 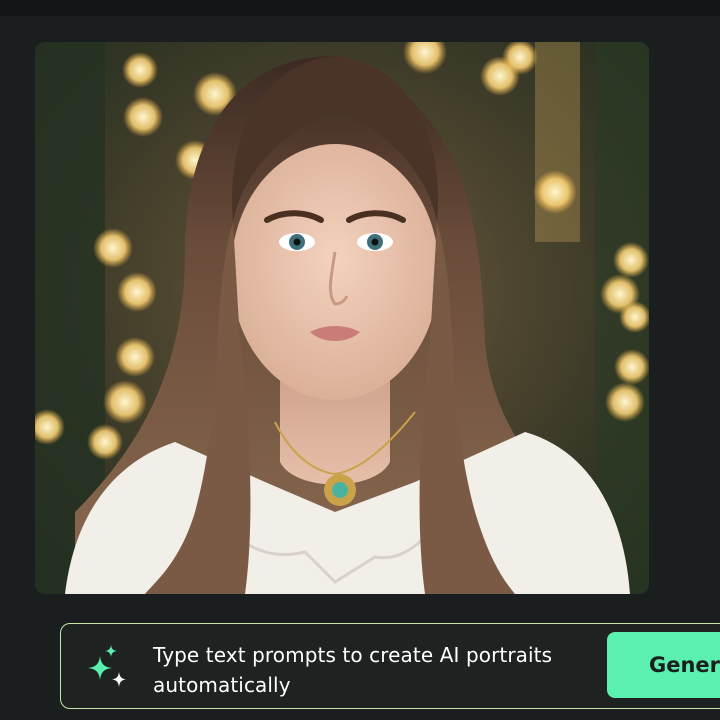 What do you see at coordinates (360, 8) in the screenshot?
I see `top-bar` at bounding box center [360, 8].